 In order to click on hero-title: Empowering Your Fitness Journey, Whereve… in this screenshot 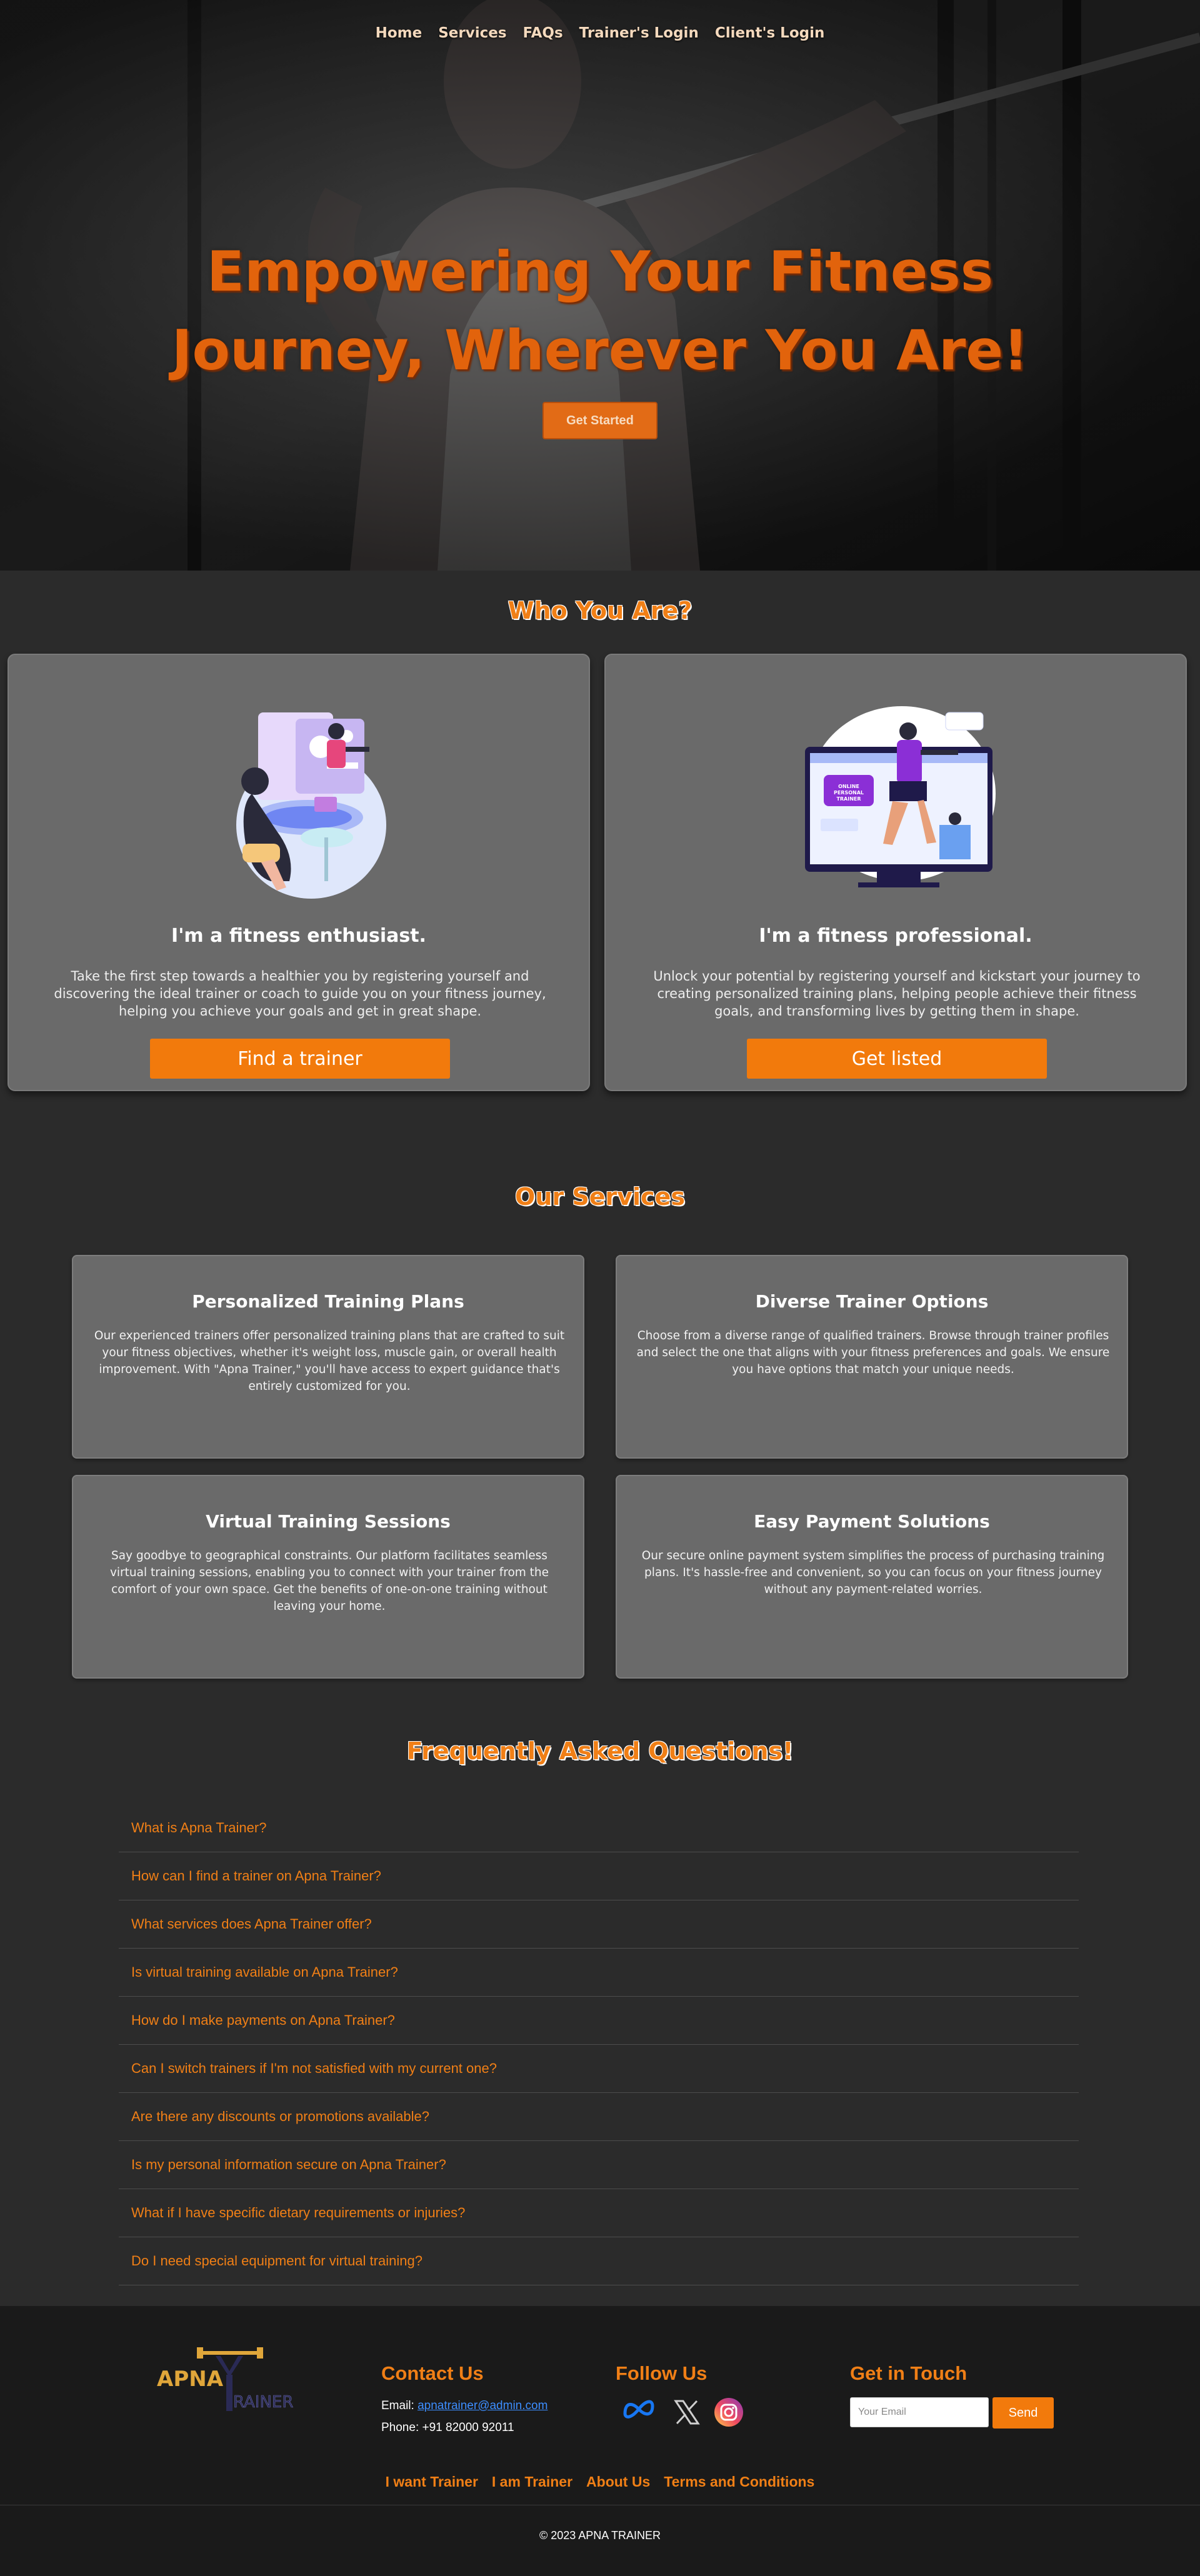, I will do `click(600, 311)`.